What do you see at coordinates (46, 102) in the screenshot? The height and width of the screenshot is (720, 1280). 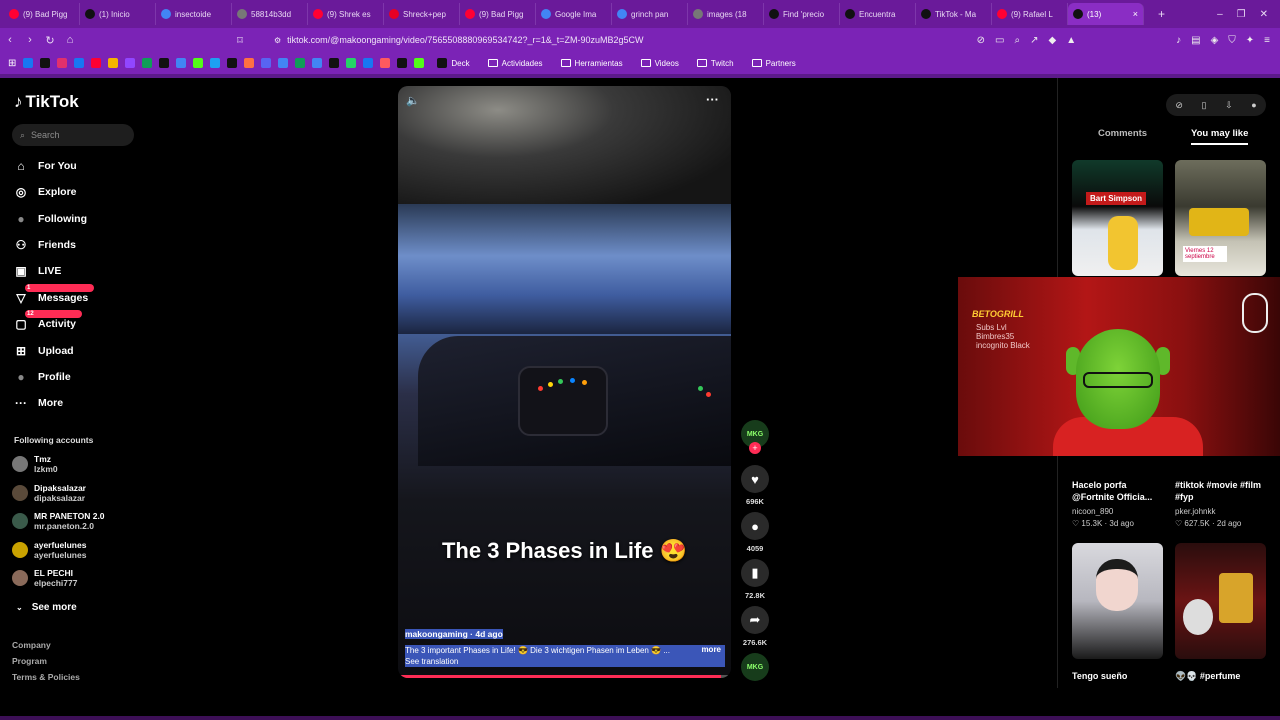 I see `tiktok-logo: ♪ TikTok` at bounding box center [46, 102].